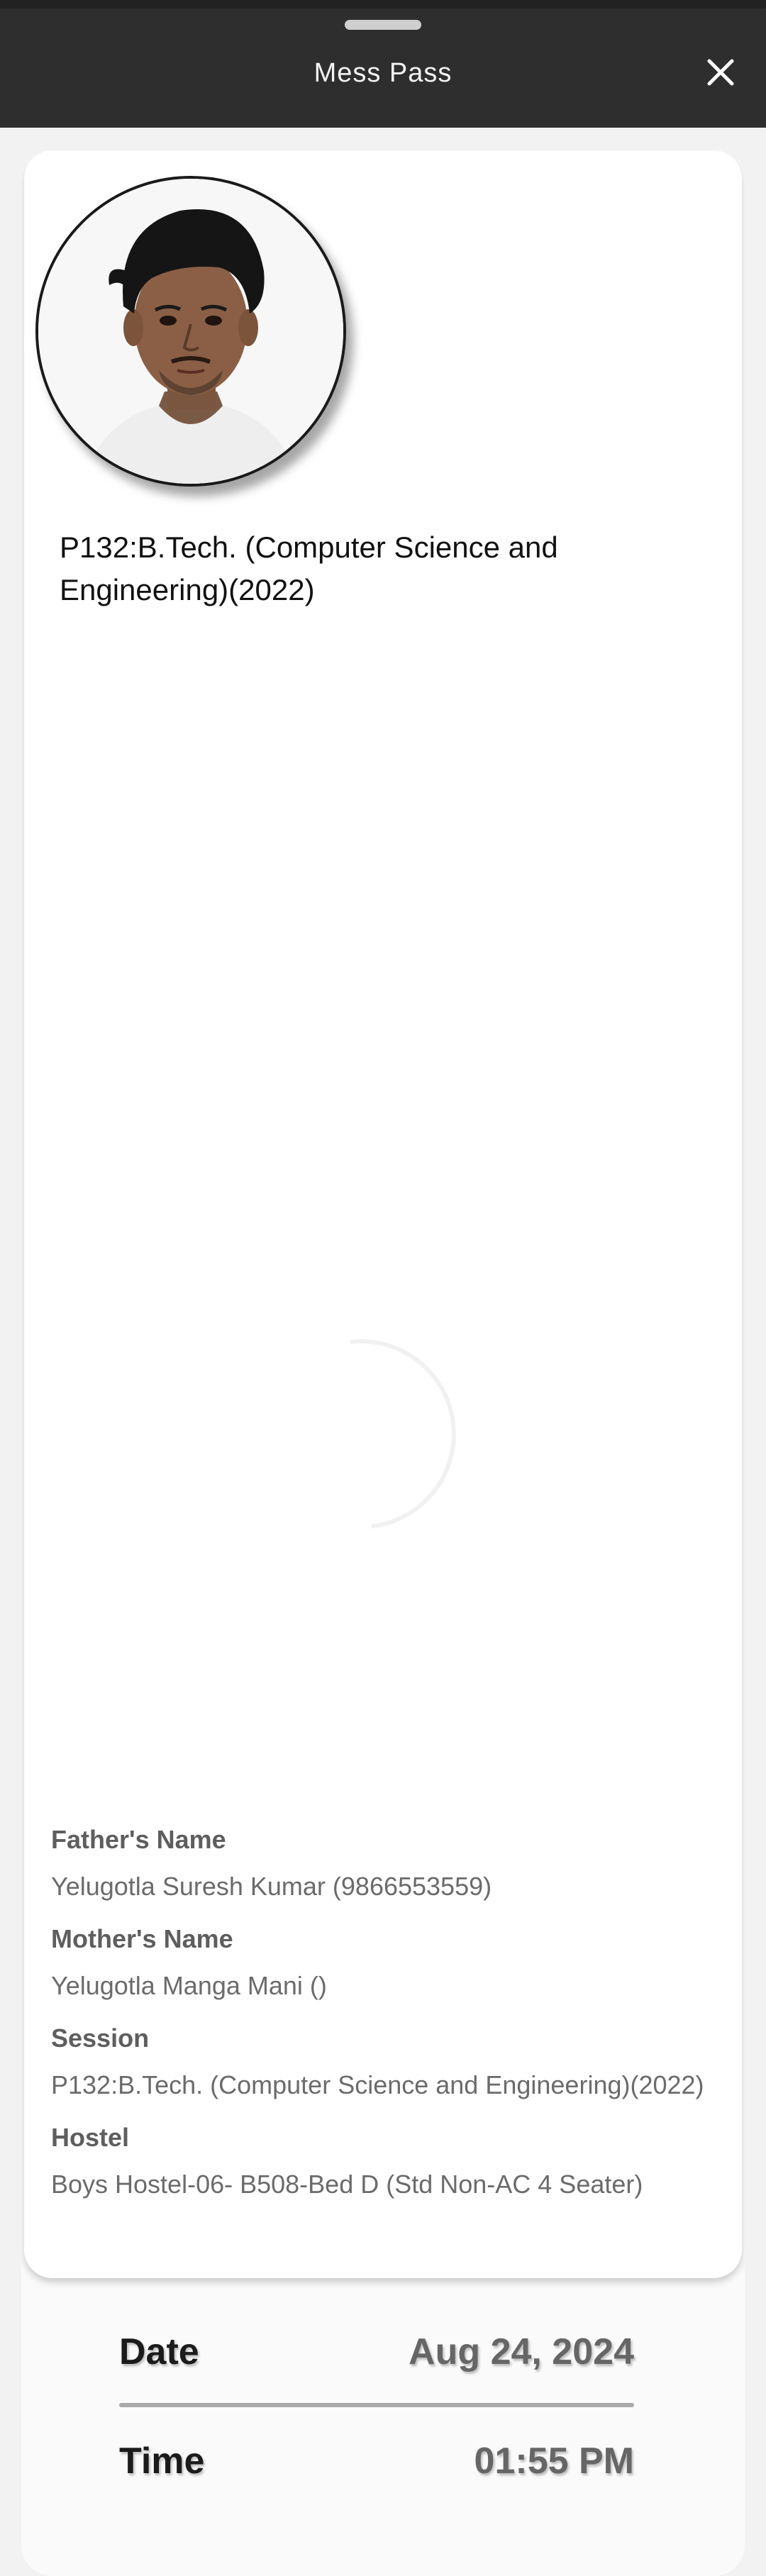  What do you see at coordinates (100, 2038) in the screenshot?
I see `session-label: Session` at bounding box center [100, 2038].